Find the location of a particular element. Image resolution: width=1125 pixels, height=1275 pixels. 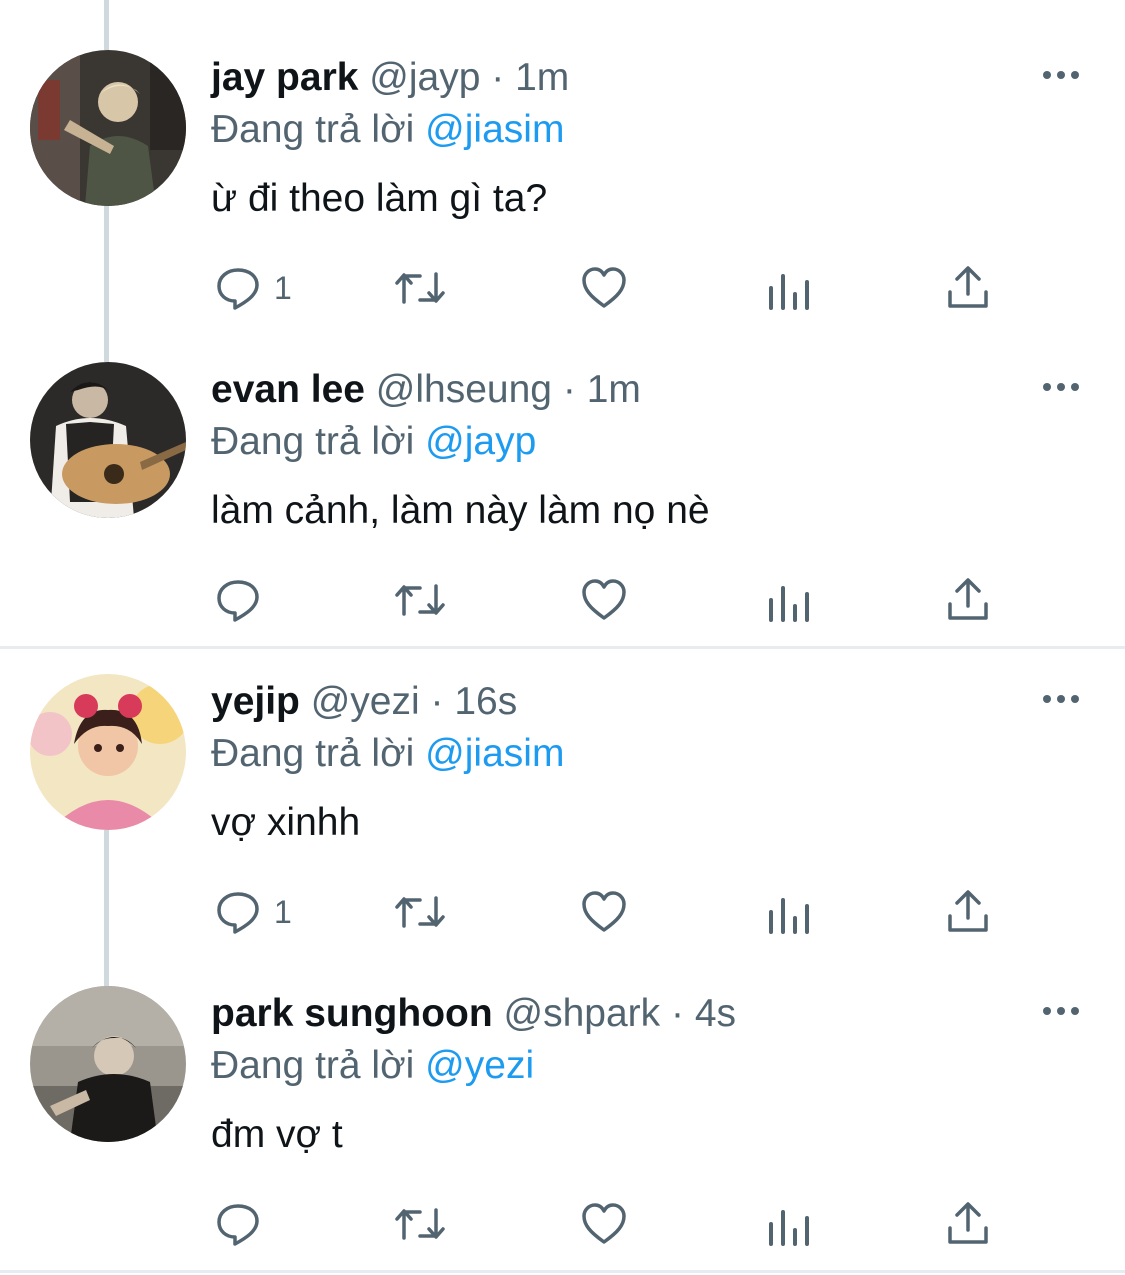

tweet-header: evan lee @lhseung · 1m is located at coordinates (426, 390).